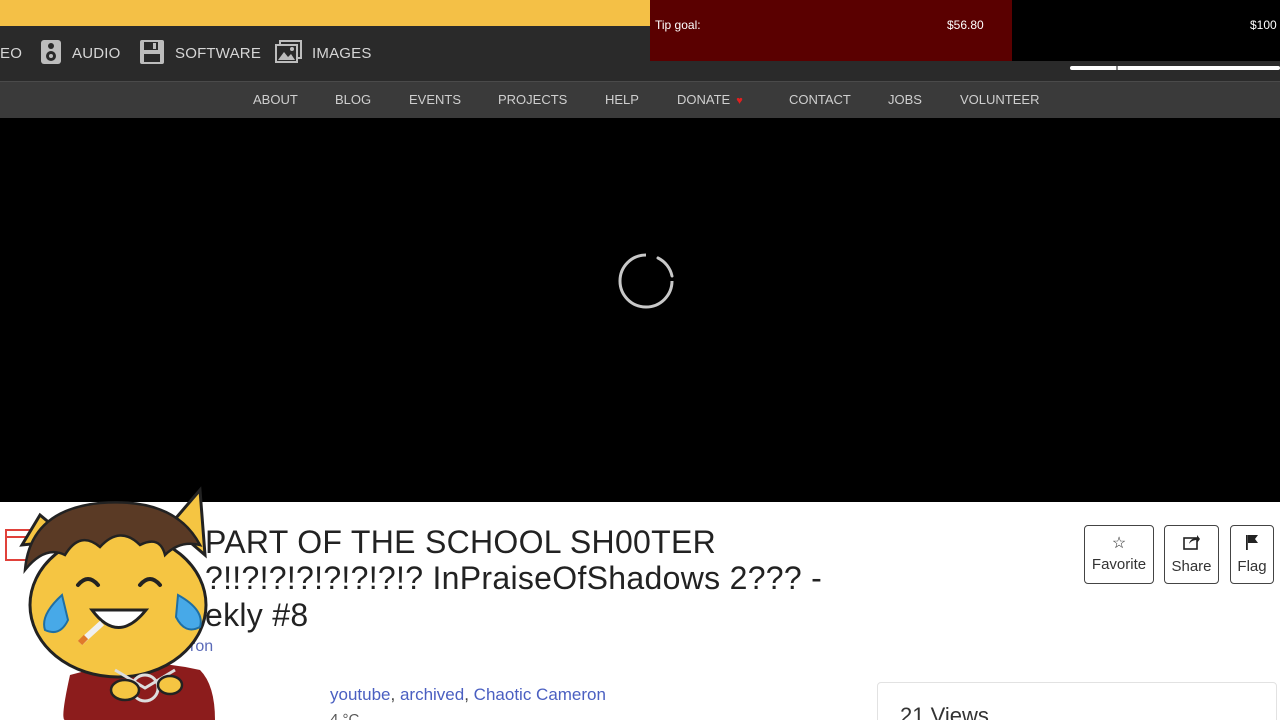  Describe the element at coordinates (342, 53) in the screenshot. I see `media-nav-label: IMAGES` at that location.